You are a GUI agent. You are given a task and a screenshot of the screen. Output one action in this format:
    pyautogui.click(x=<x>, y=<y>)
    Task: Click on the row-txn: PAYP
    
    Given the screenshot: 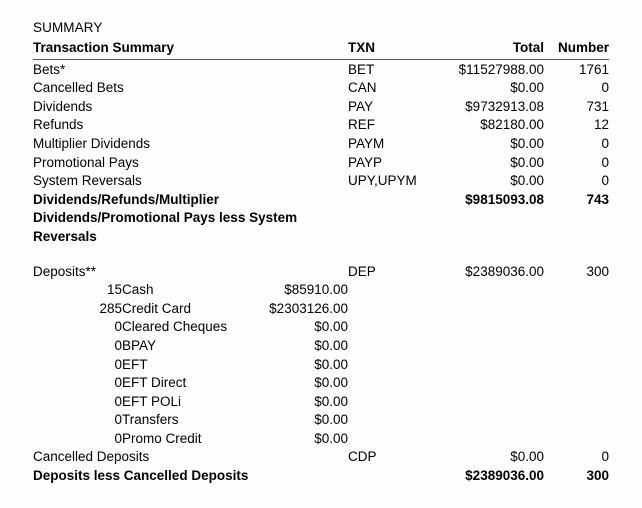 What is the action you would take?
    pyautogui.click(x=365, y=162)
    